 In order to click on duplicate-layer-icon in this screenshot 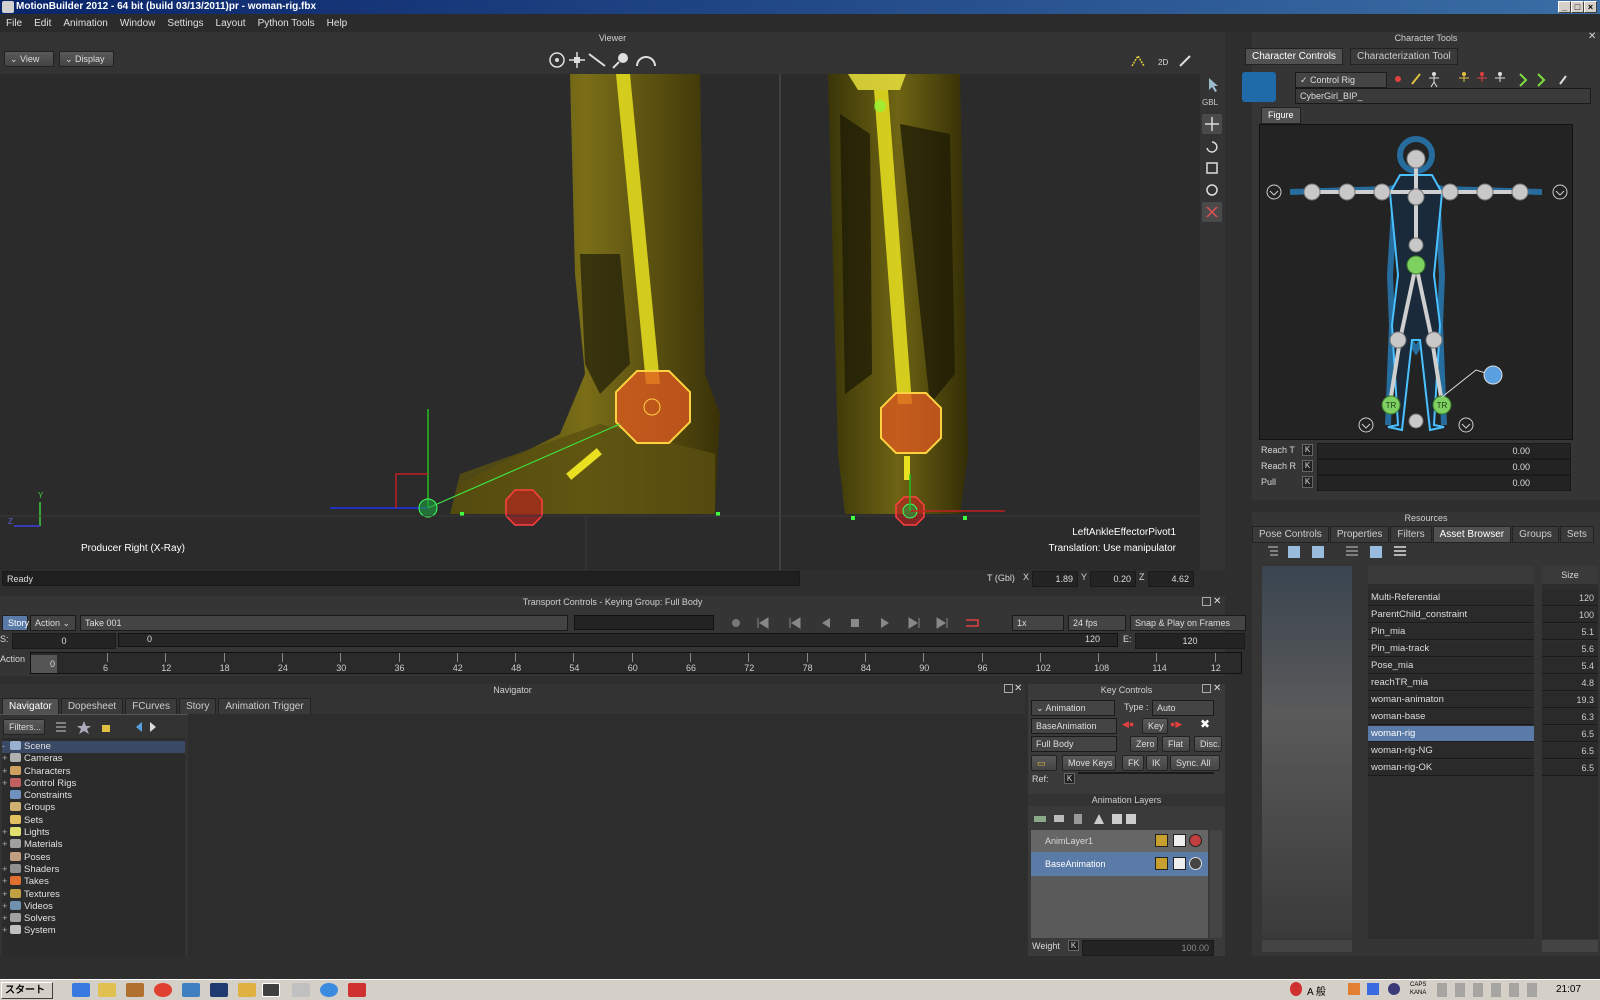, I will do `click(1059, 818)`.